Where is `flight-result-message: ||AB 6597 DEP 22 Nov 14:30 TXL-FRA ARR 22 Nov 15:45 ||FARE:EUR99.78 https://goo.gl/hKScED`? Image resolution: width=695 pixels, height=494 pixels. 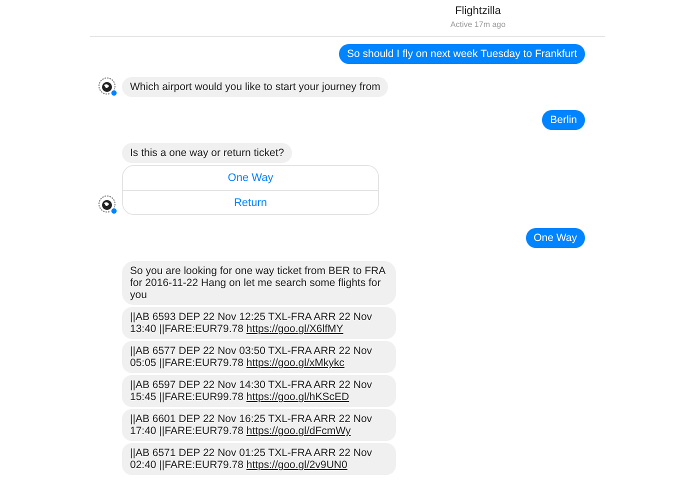
flight-result-message: ||AB 6597 DEP 22 Nov 14:30 TXL-FRA ARR 22 Nov 15:45 ||FARE:EUR99.78 https://goo.gl/hKScED is located at coordinates (259, 391).